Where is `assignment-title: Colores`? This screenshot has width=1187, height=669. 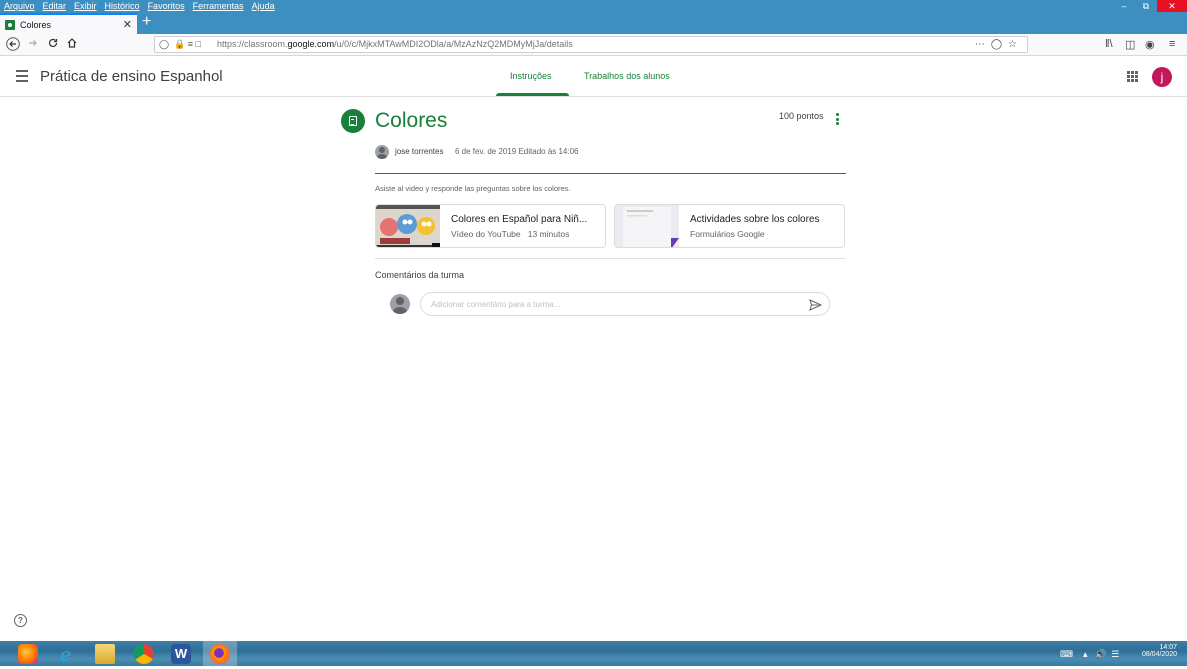 assignment-title: Colores is located at coordinates (411, 120).